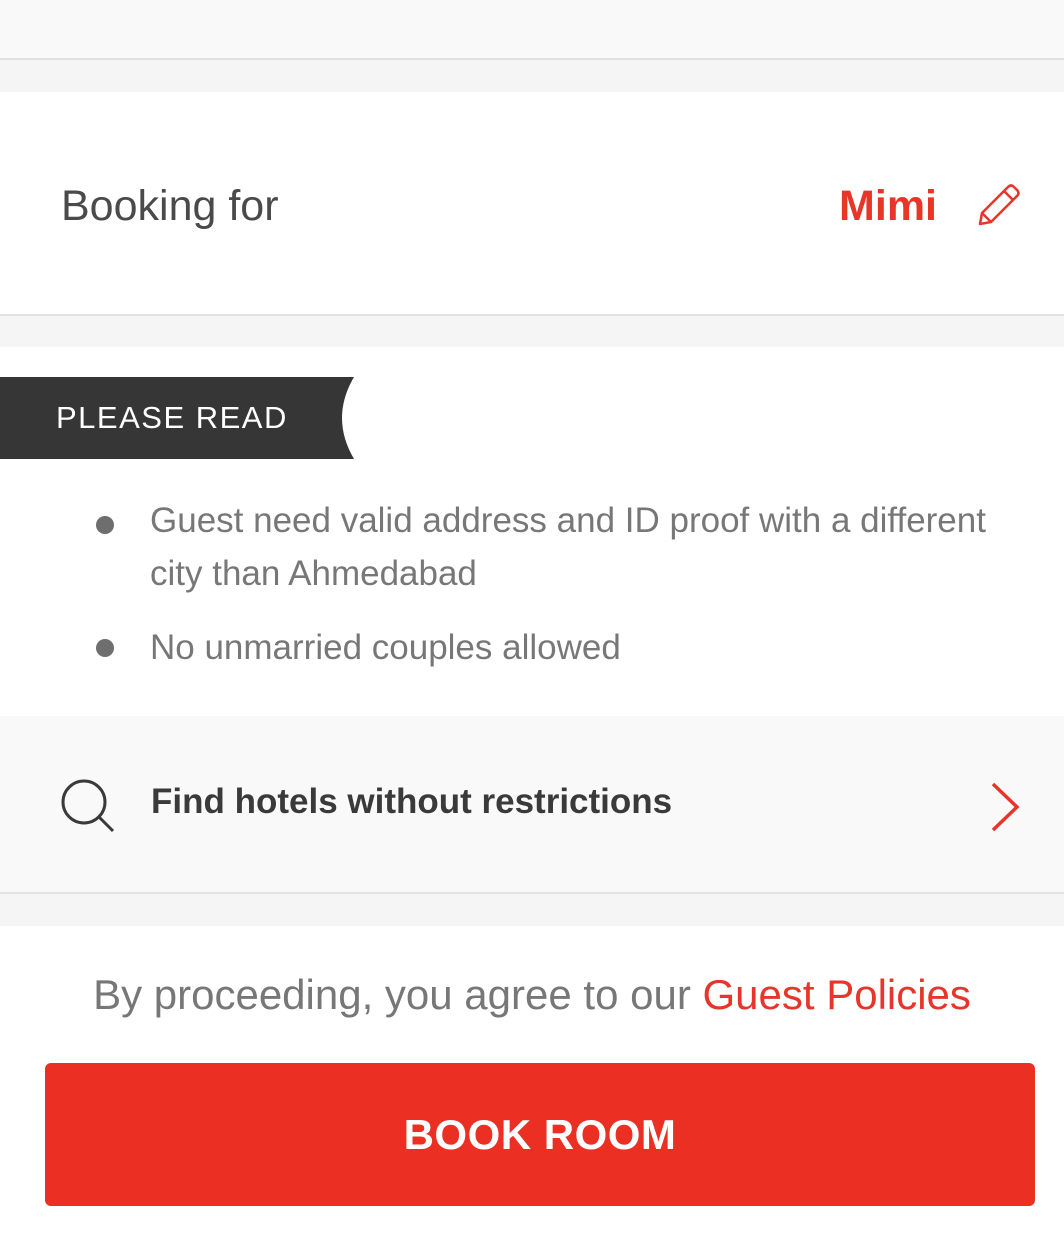  What do you see at coordinates (836, 994) in the screenshot?
I see `guest-policies-link: Guest Policies` at bounding box center [836, 994].